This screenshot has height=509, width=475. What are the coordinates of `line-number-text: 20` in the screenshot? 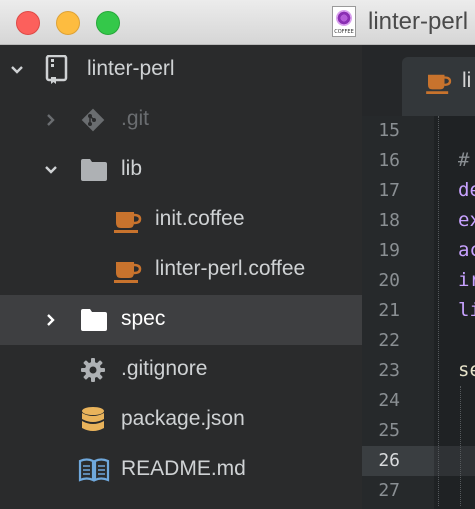 It's located at (389, 280).